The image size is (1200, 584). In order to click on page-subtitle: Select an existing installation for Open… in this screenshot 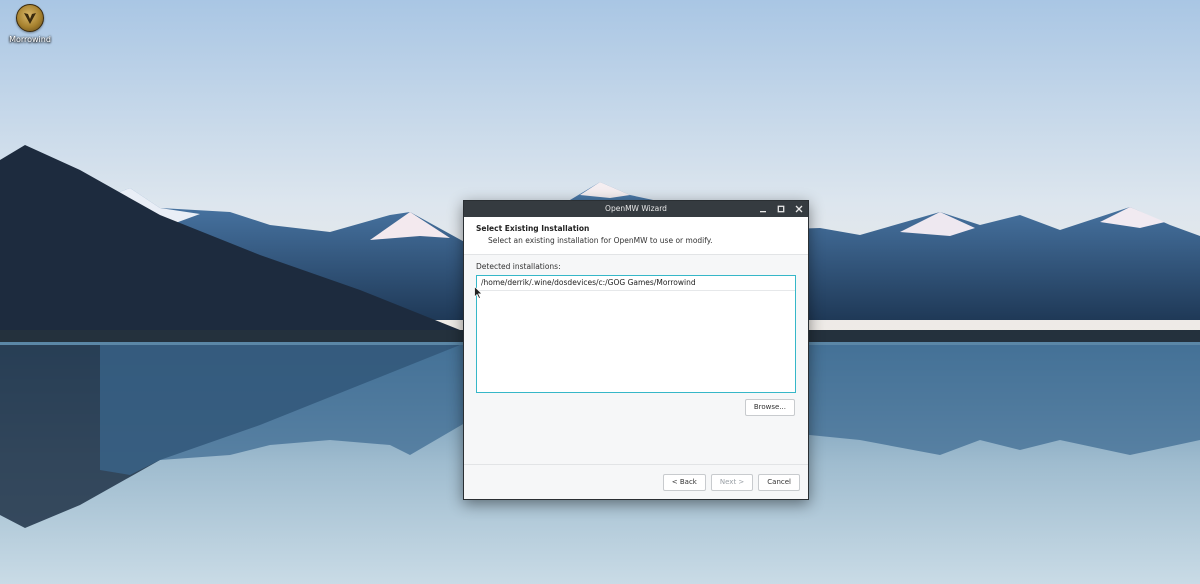, I will do `click(600, 240)`.